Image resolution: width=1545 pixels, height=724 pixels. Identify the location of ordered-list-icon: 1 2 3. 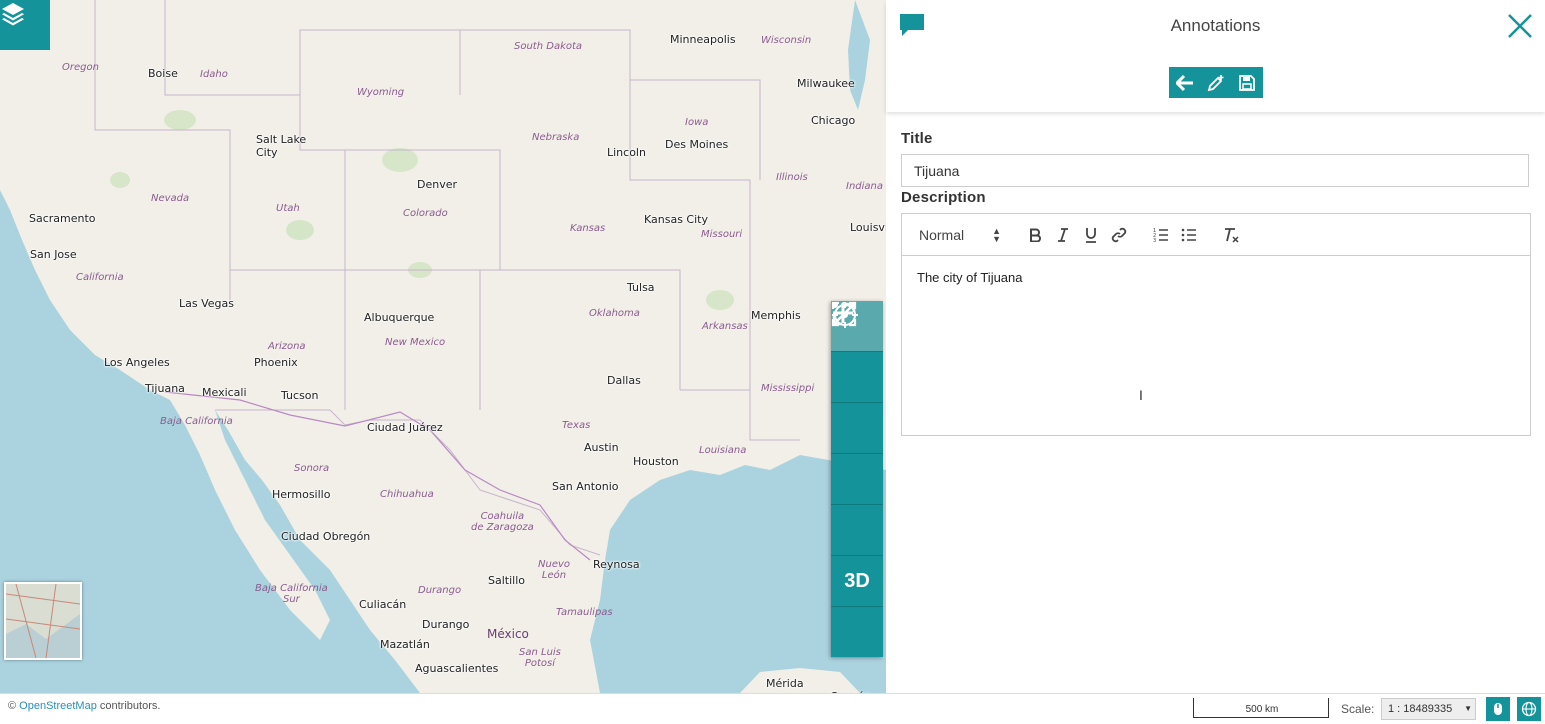
(1160, 235).